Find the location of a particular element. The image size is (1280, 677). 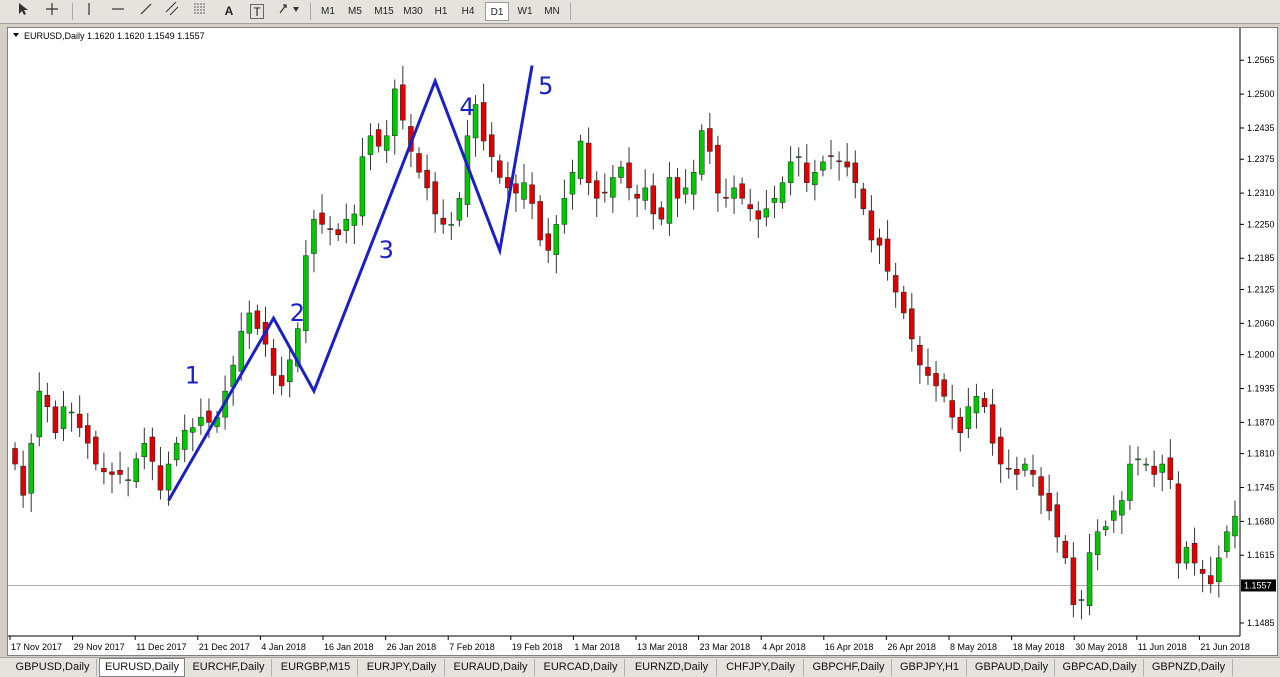

wave-label-4: 4 is located at coordinates (466, 107).